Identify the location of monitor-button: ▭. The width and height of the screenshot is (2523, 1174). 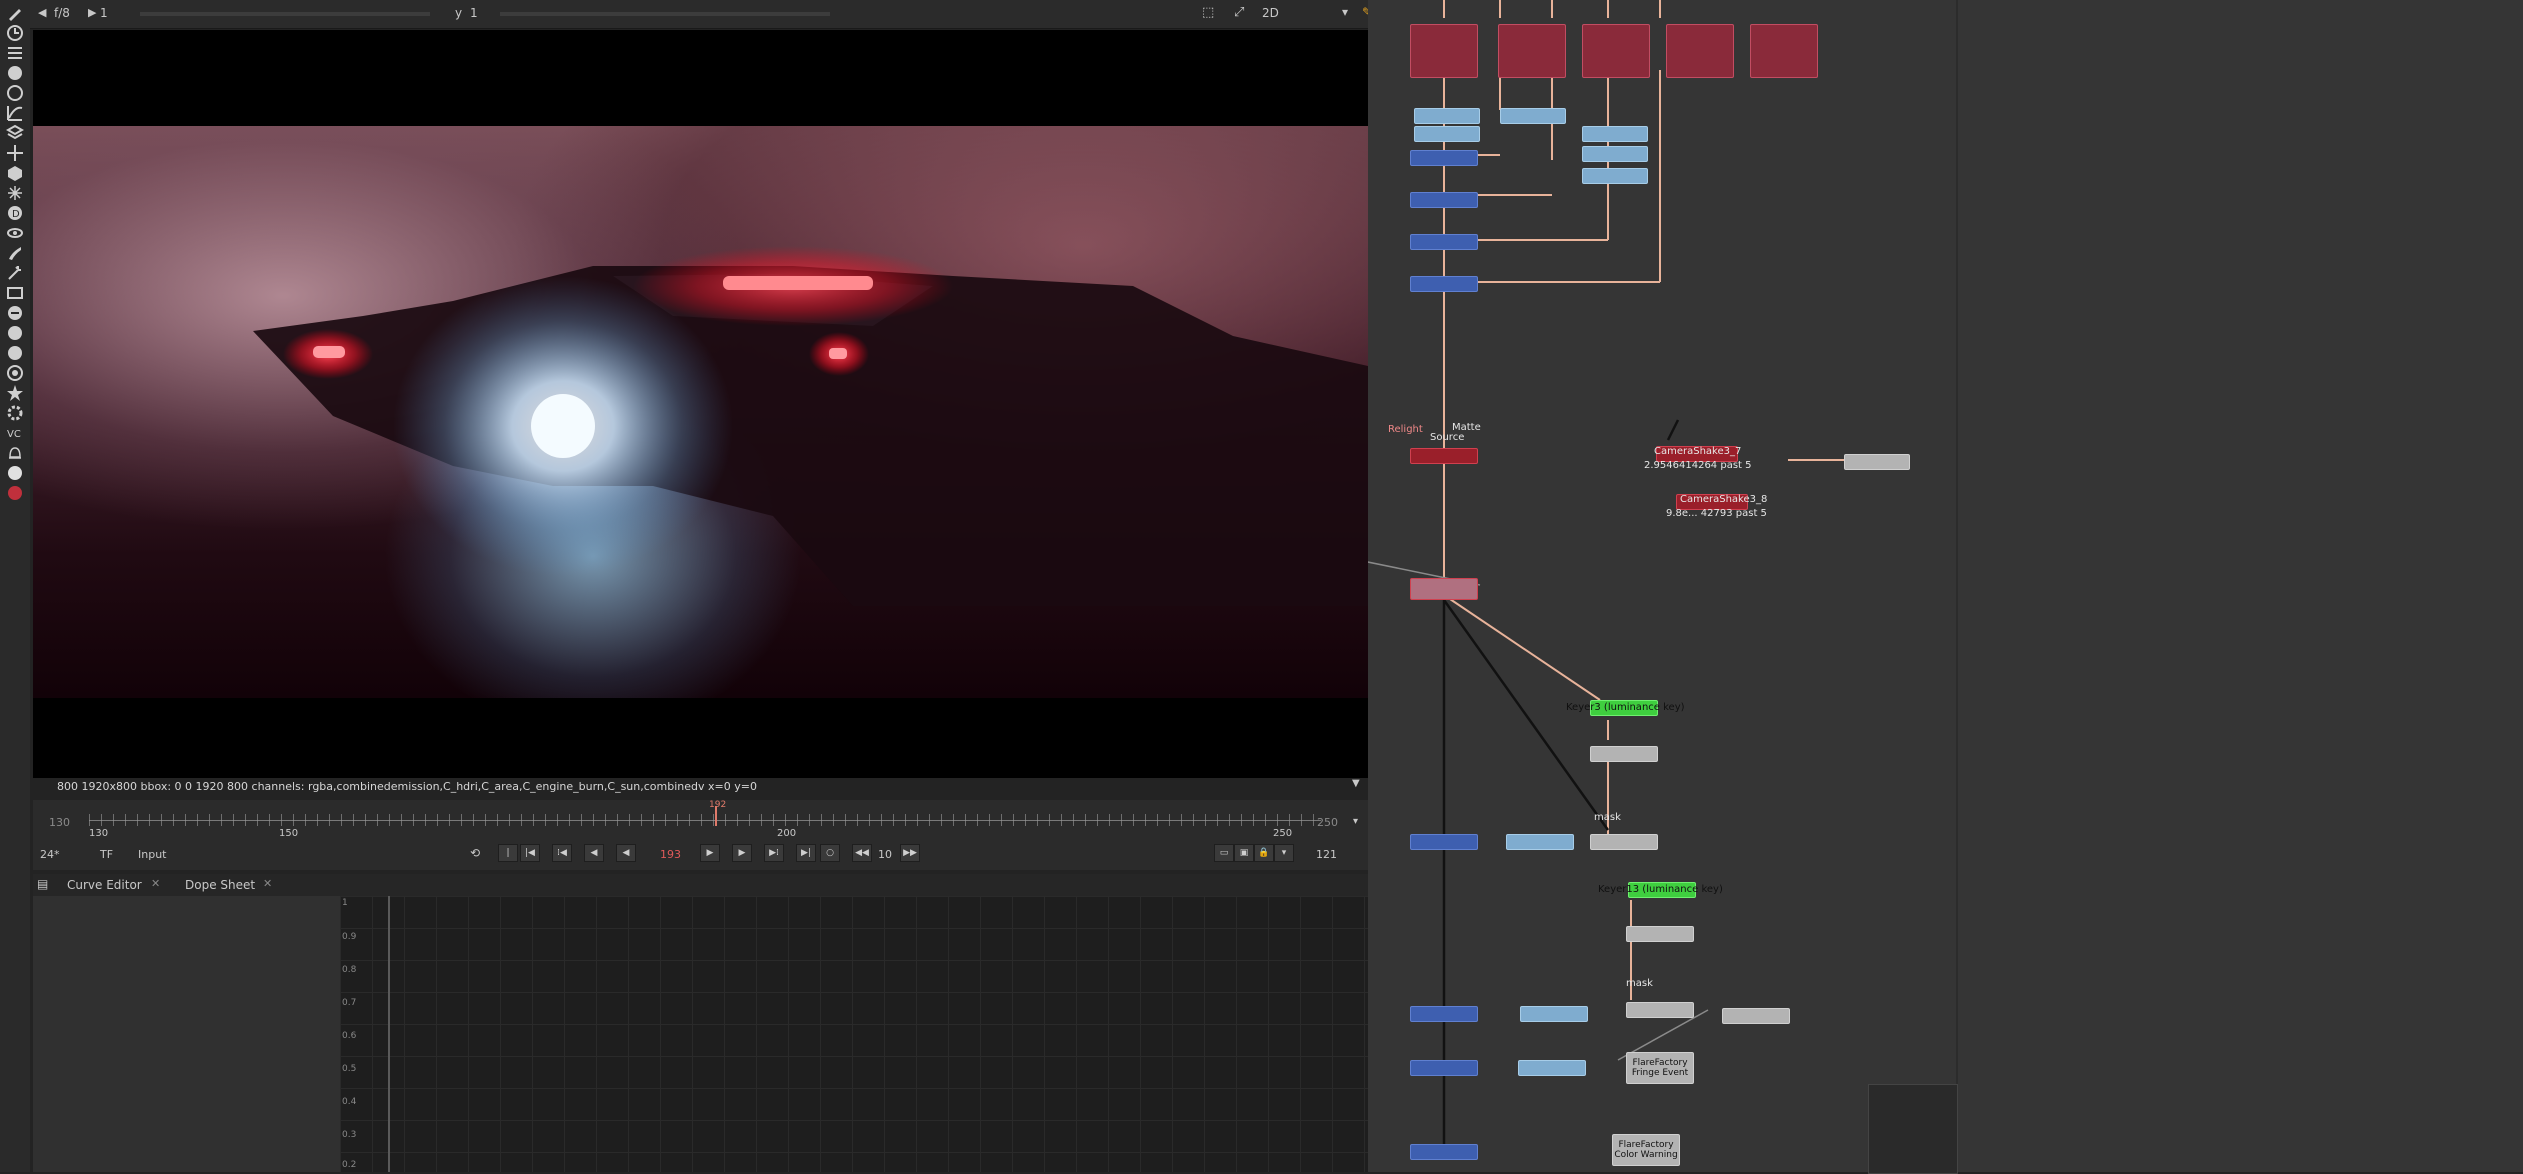
(1224, 853).